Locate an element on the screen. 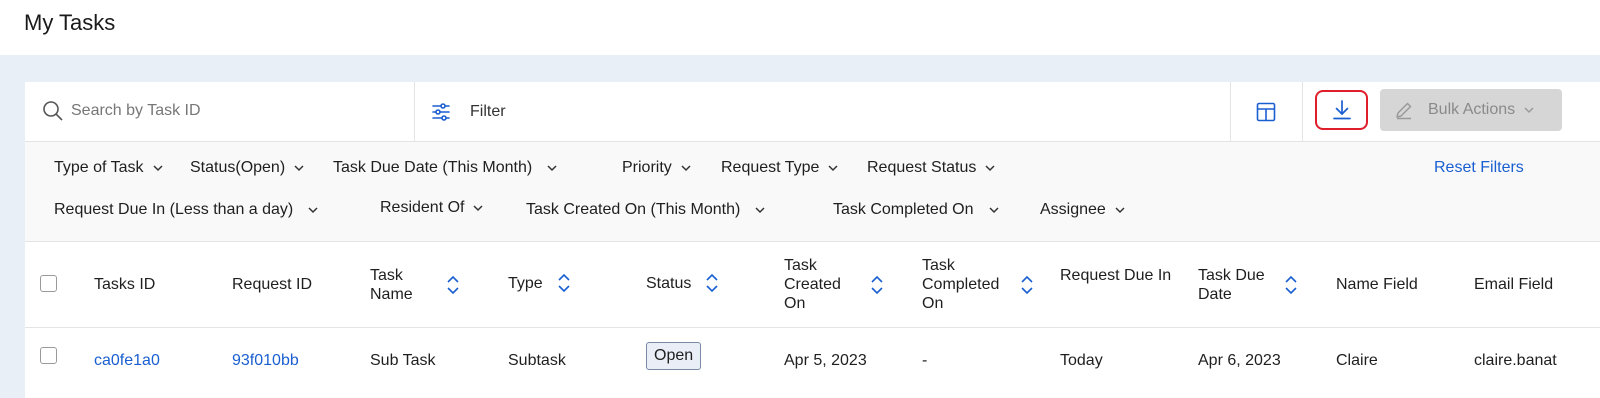  column-label: Tasks ID is located at coordinates (125, 284).